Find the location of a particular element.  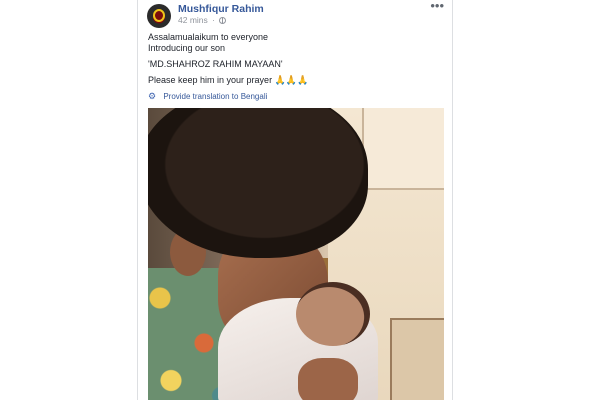

globe-icon is located at coordinates (223, 20).